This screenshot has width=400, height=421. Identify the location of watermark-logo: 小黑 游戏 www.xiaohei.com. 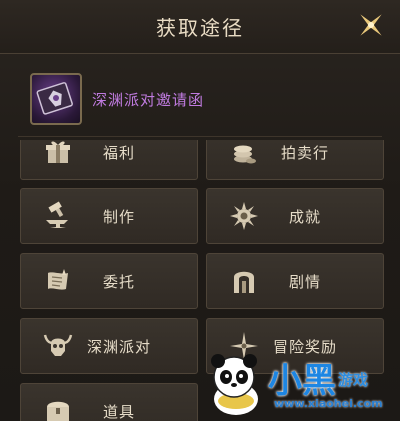
(299, 382).